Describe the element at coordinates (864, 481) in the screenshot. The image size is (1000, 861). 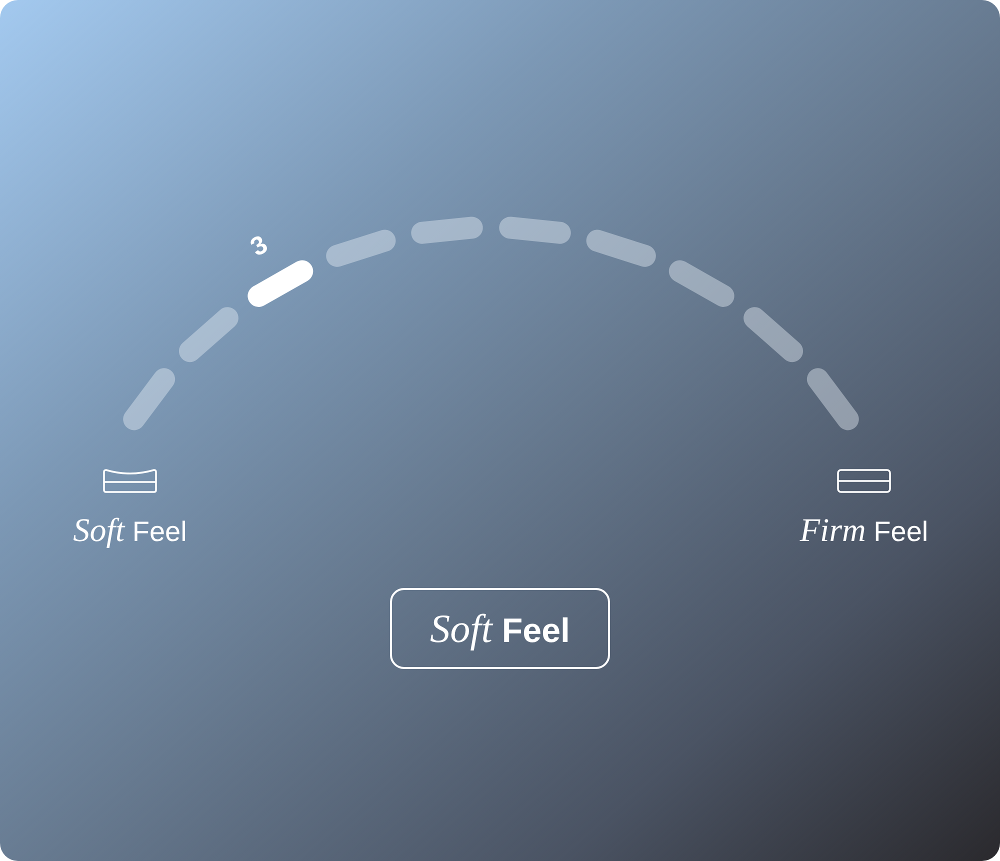
I see `firm-mattress-icon` at that location.